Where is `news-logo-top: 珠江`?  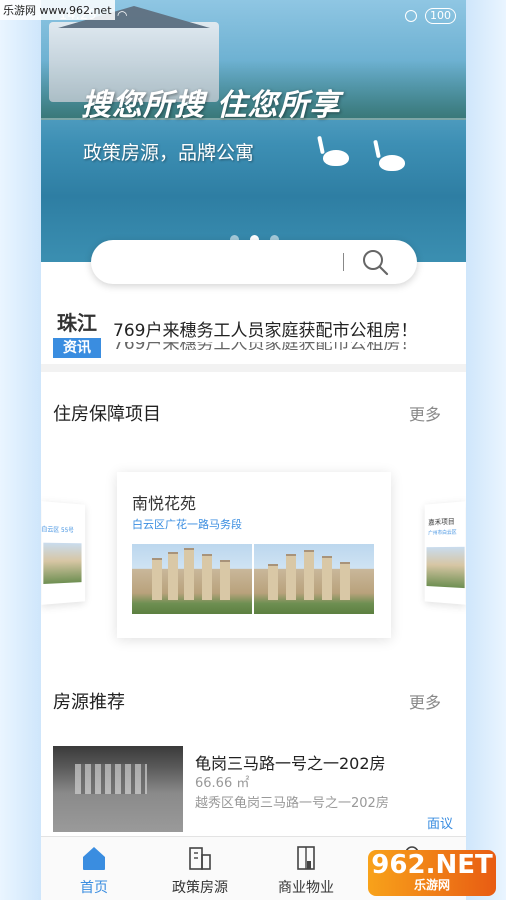 news-logo-top: 珠江 is located at coordinates (77, 323).